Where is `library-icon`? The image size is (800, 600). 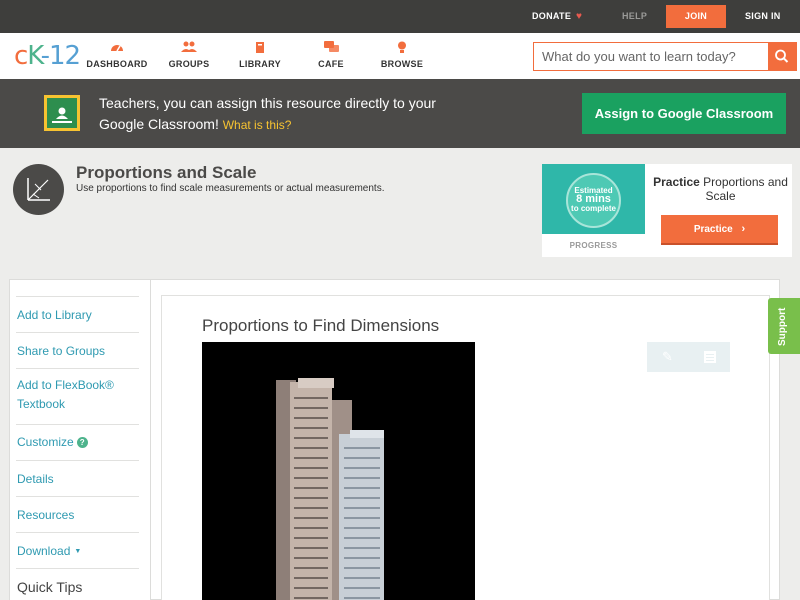
library-icon is located at coordinates (260, 48).